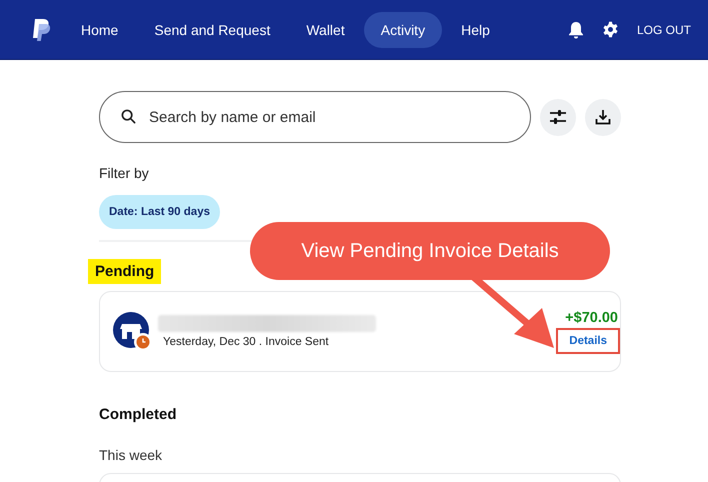  I want to click on logout-link: LOG OUT, so click(663, 29).